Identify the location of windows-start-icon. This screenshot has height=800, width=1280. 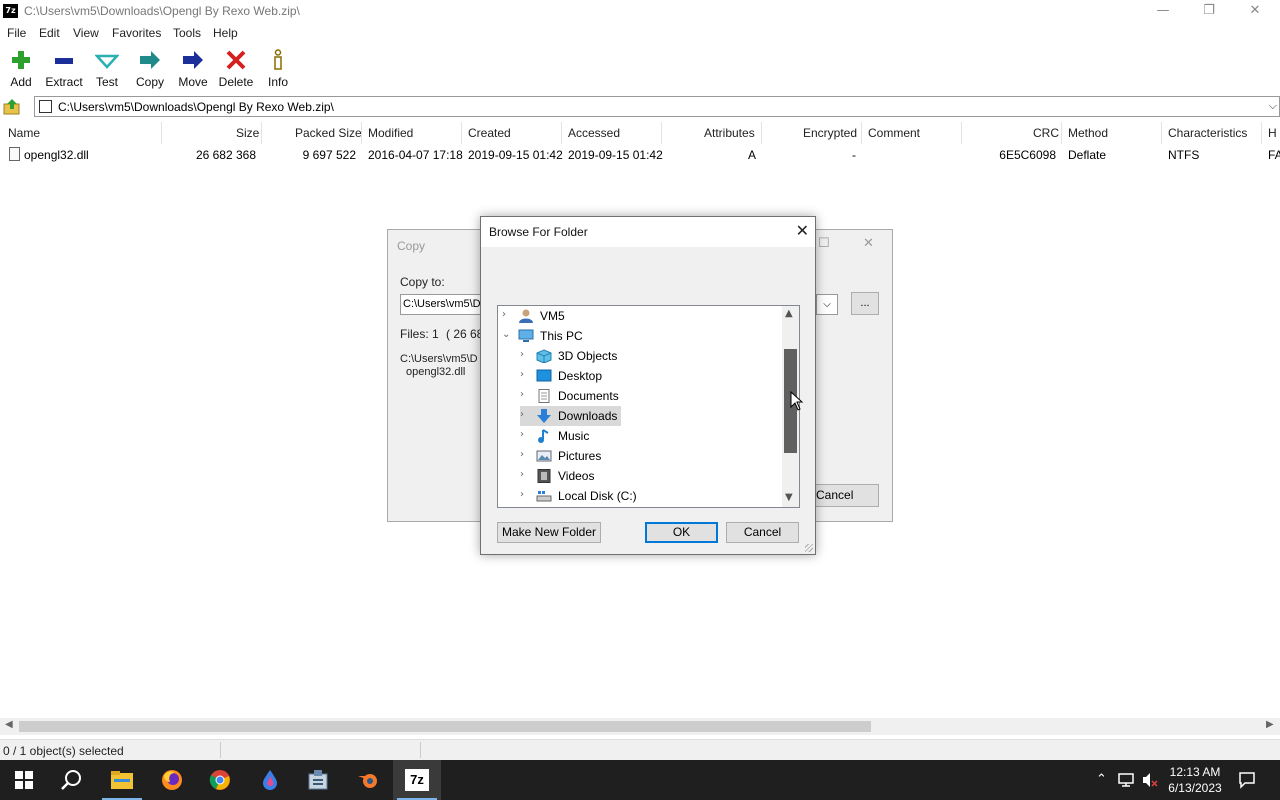
(24, 780).